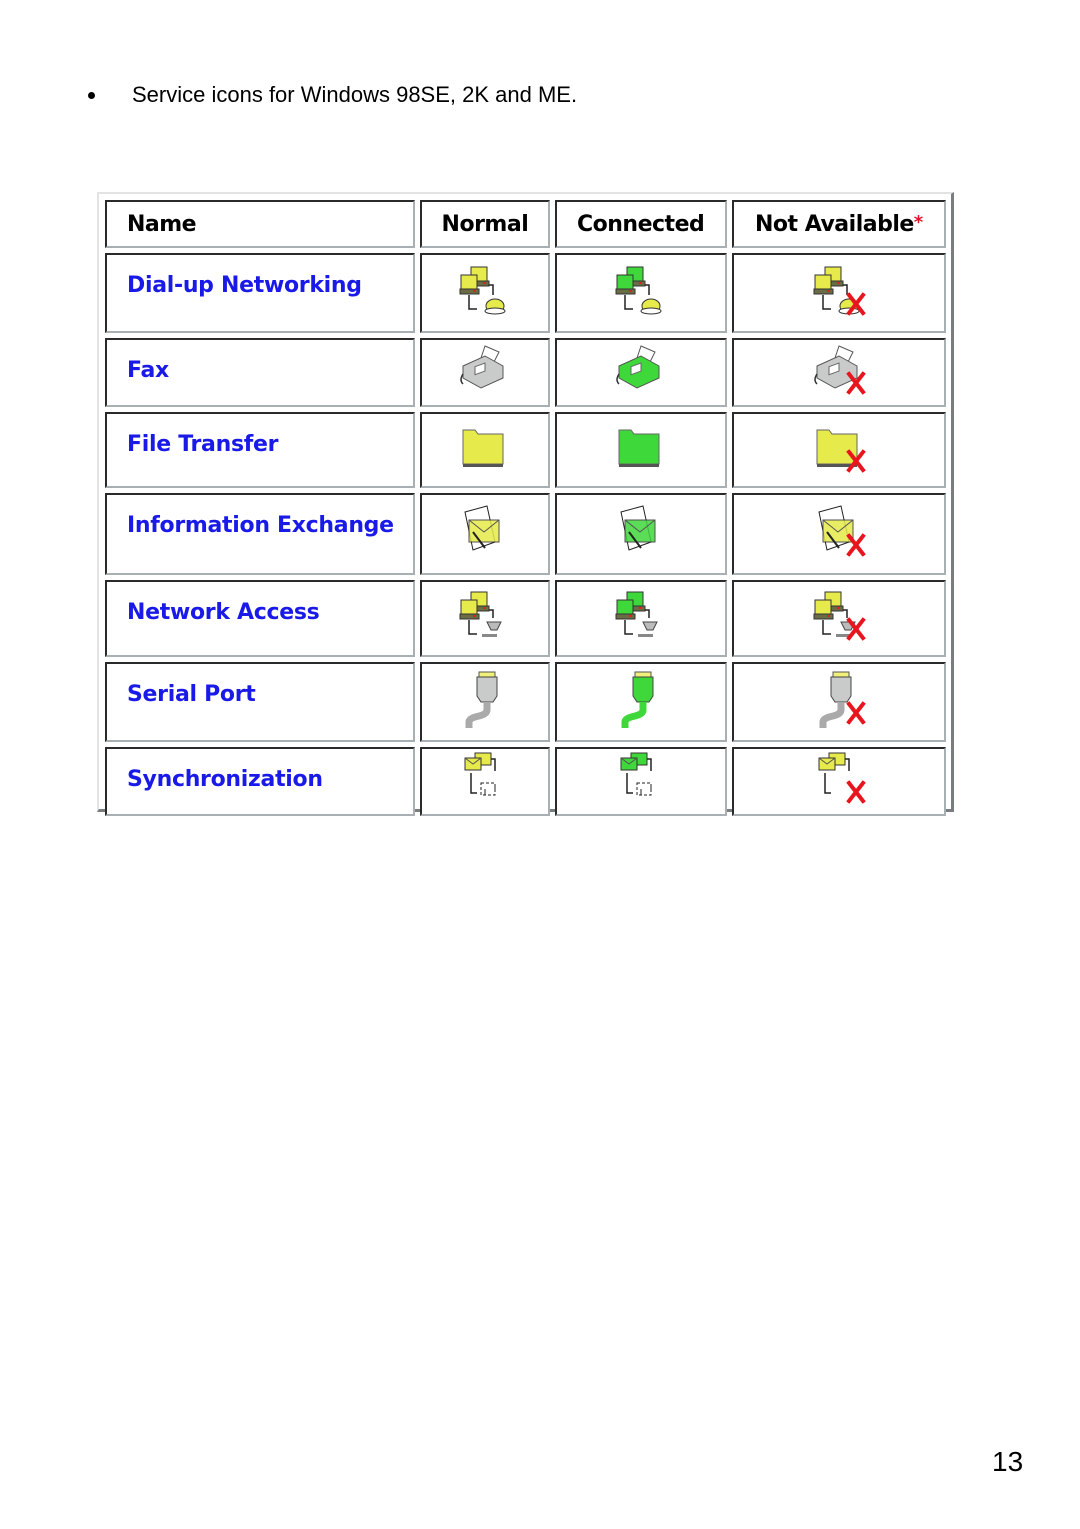 This screenshot has width=1080, height=1529. Describe the element at coordinates (260, 702) in the screenshot. I see `service-name: Serial Port` at that location.